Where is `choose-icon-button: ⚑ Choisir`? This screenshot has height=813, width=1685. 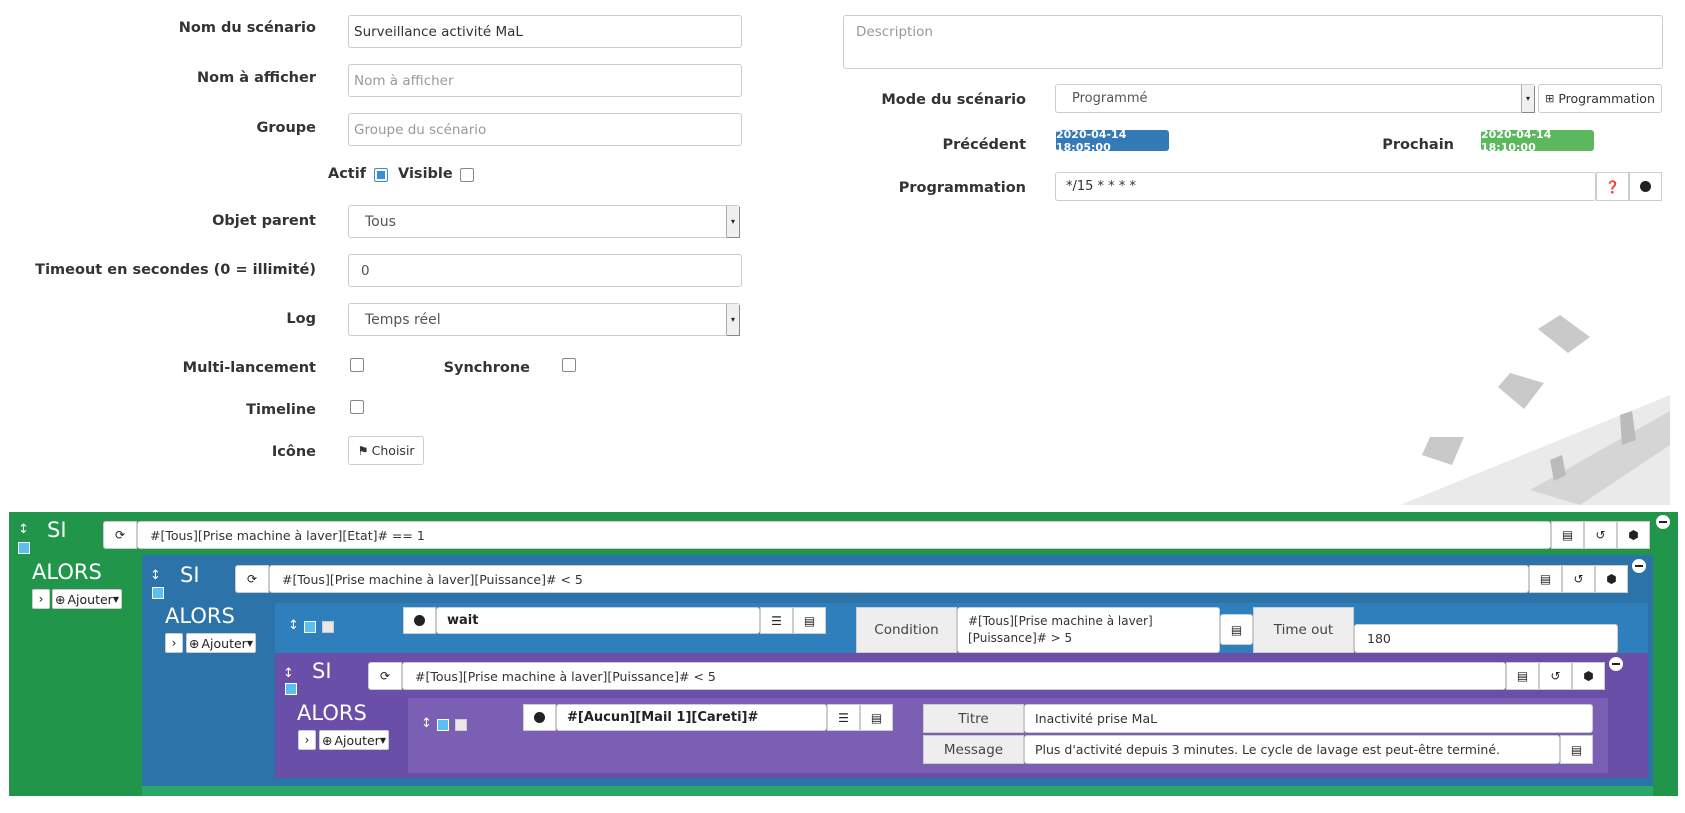 choose-icon-button: ⚑ Choisir is located at coordinates (386, 450).